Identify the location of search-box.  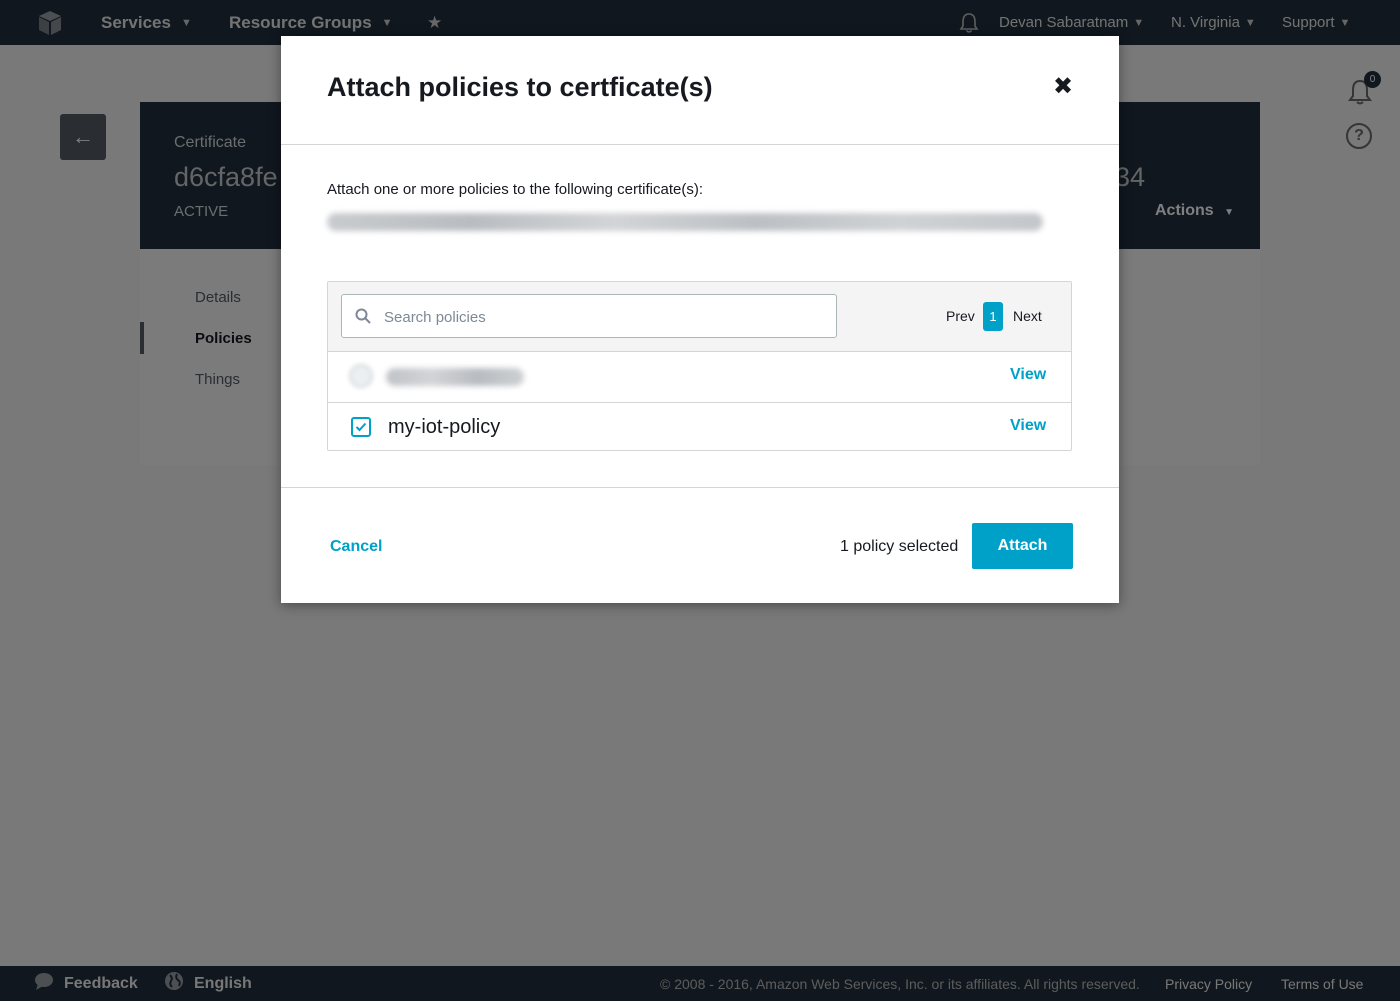
(589, 316).